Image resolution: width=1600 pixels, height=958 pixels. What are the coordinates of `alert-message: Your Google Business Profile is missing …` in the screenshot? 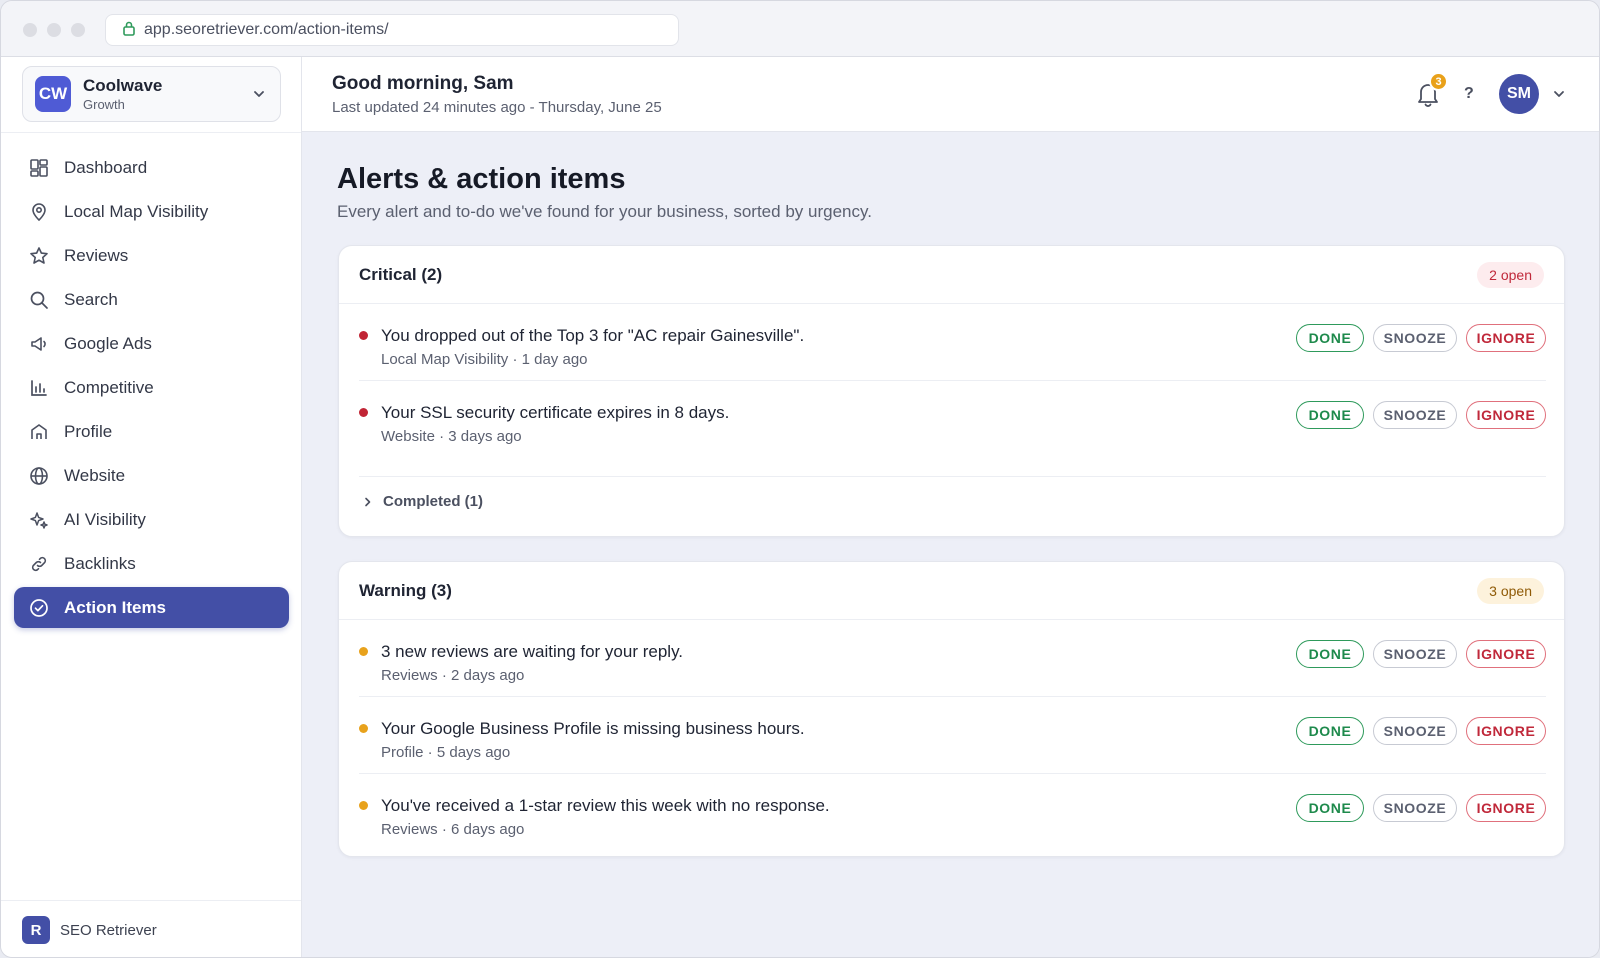 It's located at (593, 728).